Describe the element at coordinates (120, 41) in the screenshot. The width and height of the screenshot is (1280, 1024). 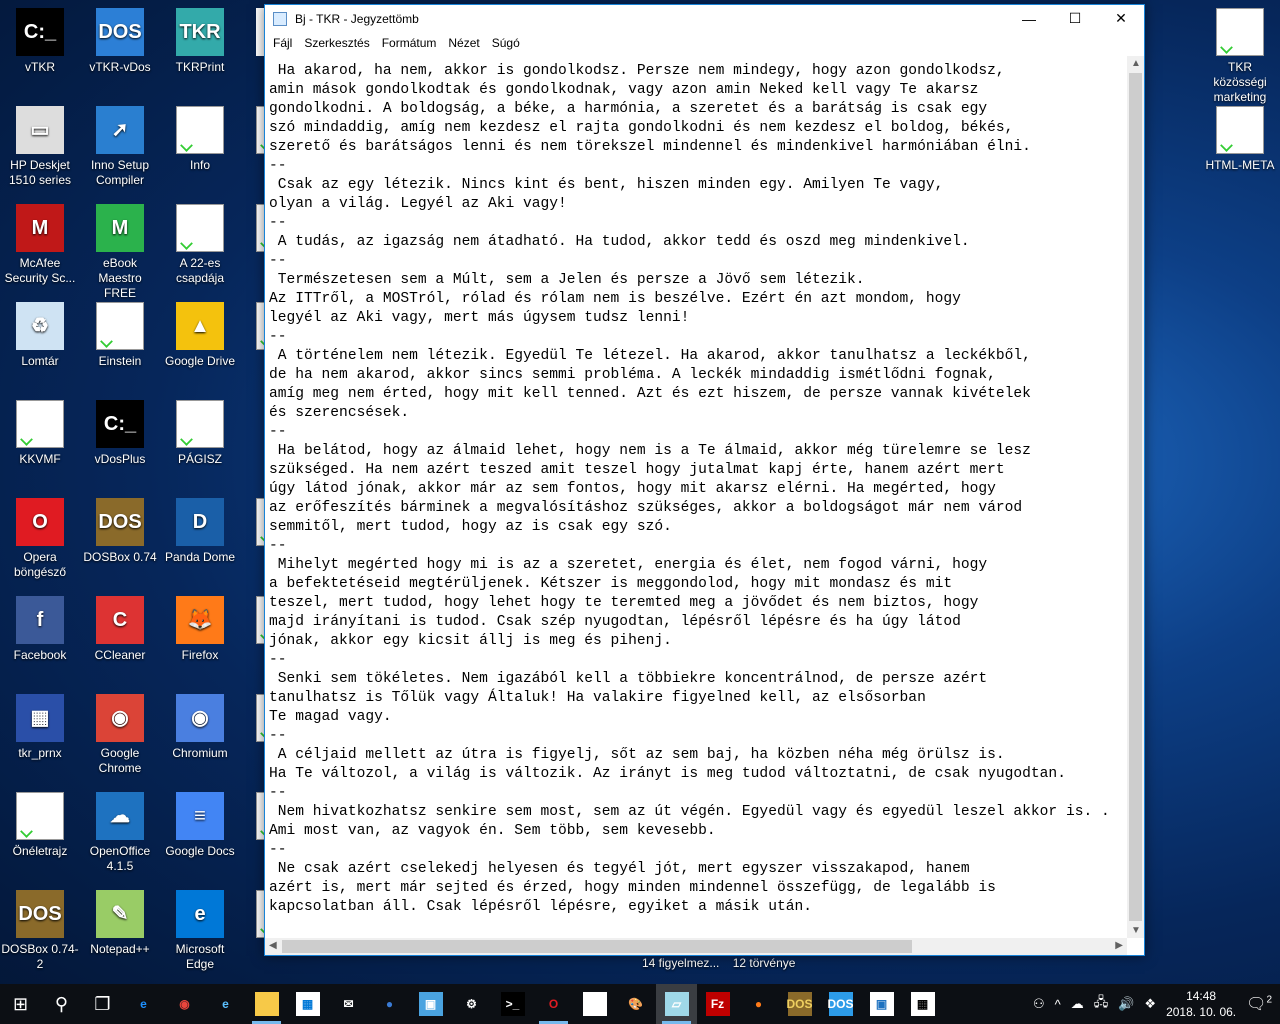
I see `desktop-icon: DOS vTKR-vDos` at that location.